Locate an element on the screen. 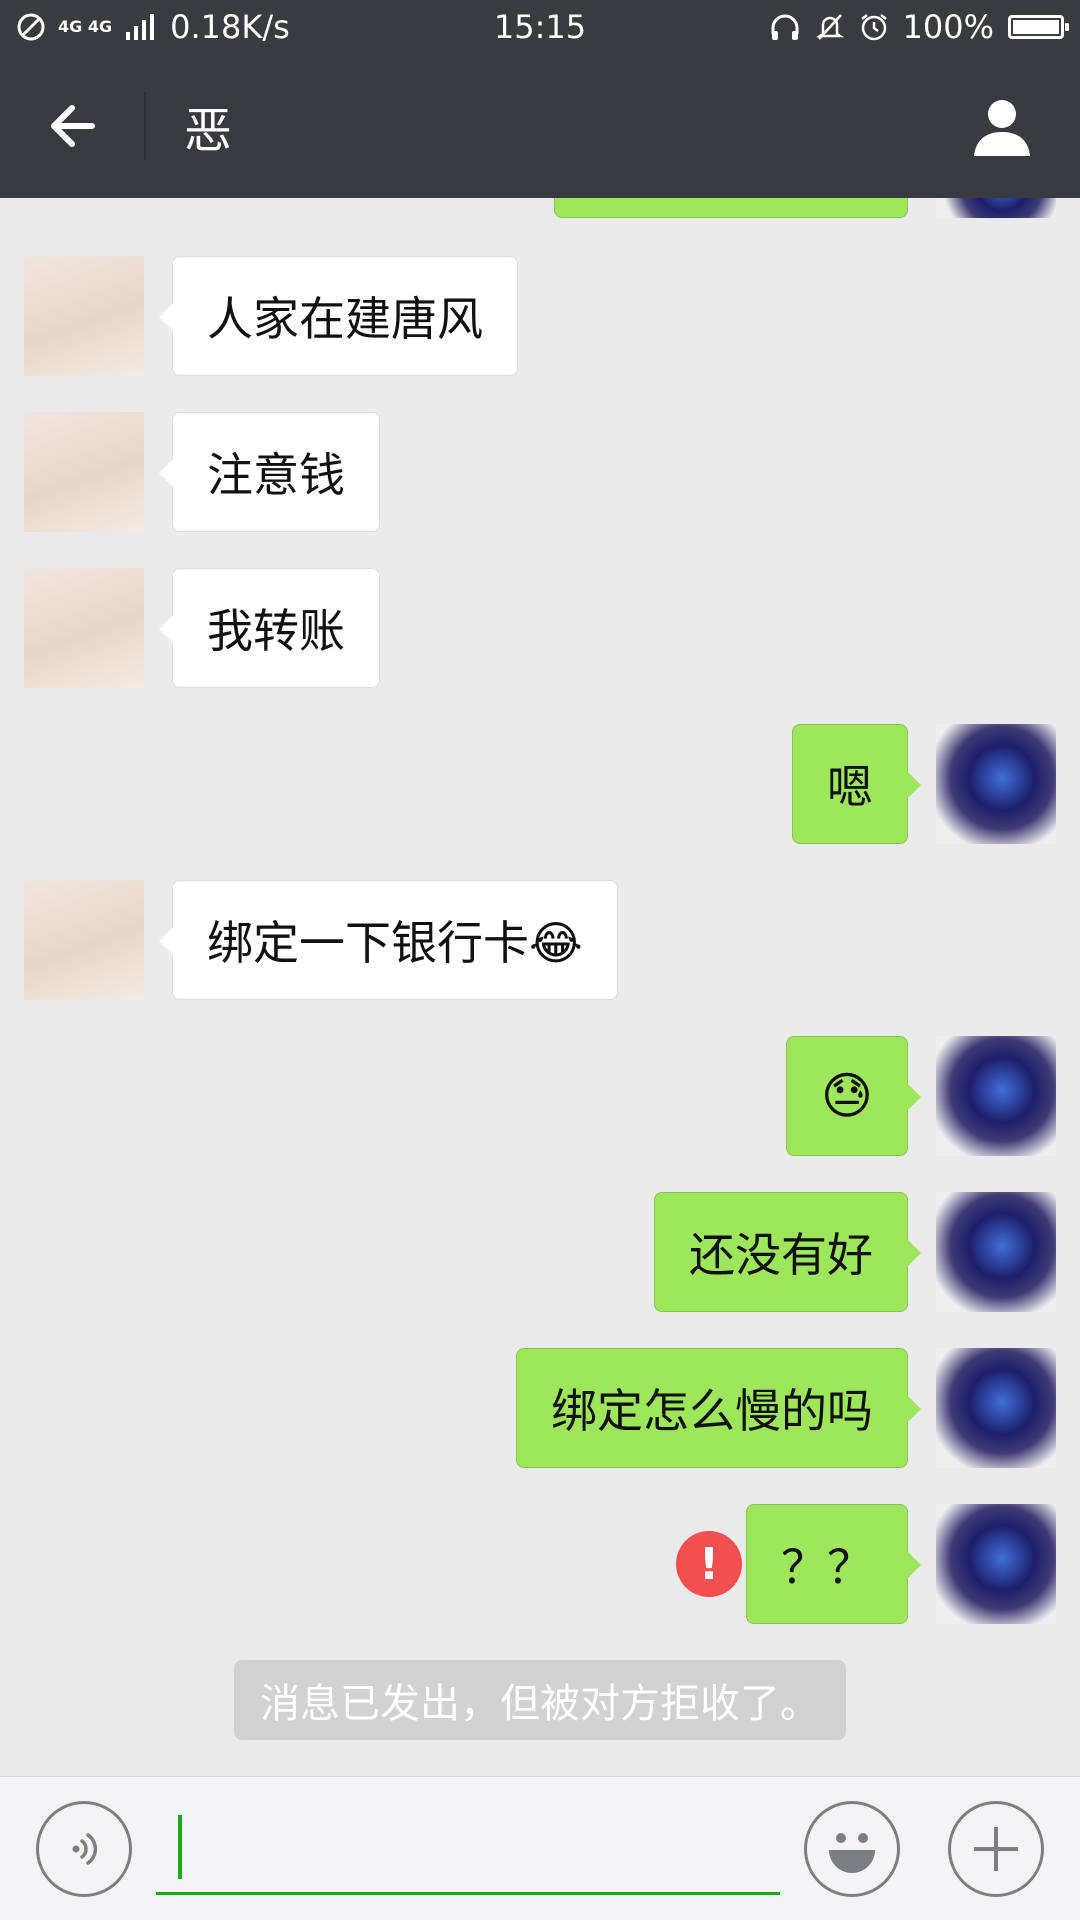 The image size is (1080, 1920). status-right: 100% is located at coordinates (919, 27).